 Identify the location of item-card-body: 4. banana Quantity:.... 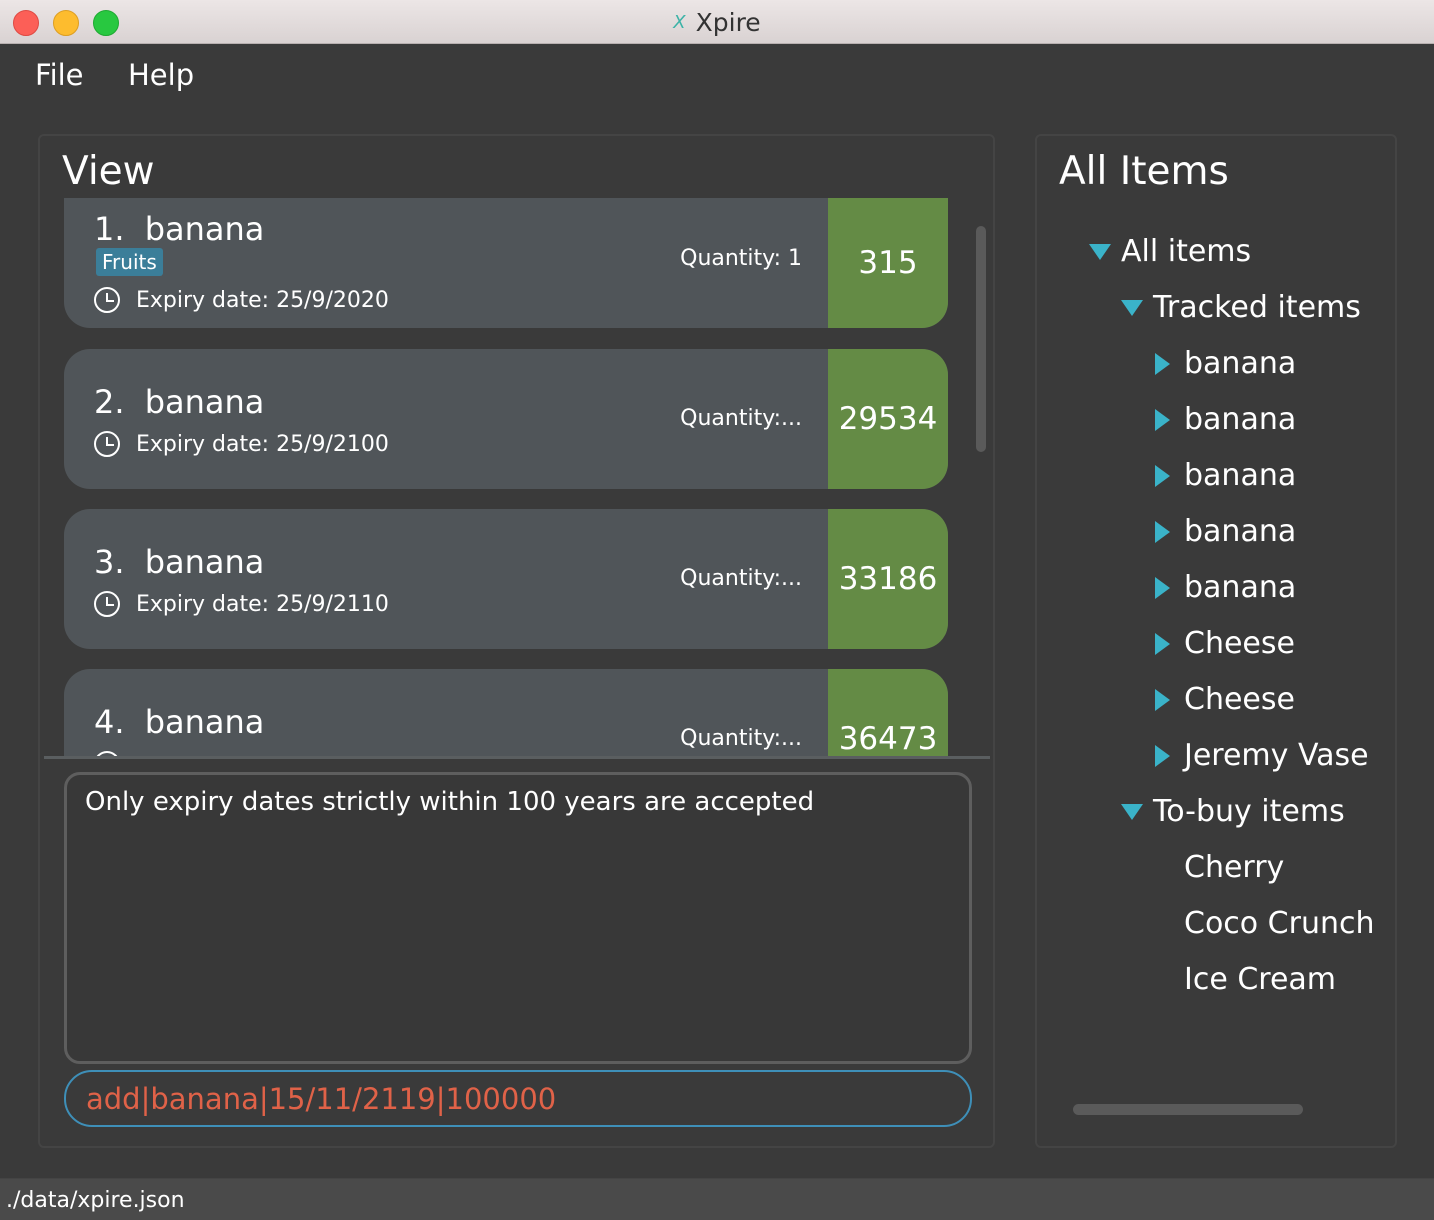
(446, 712).